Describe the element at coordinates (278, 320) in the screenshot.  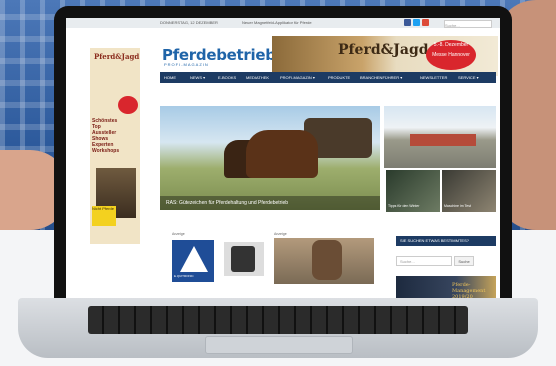
I see `laptop-keyboard` at that location.